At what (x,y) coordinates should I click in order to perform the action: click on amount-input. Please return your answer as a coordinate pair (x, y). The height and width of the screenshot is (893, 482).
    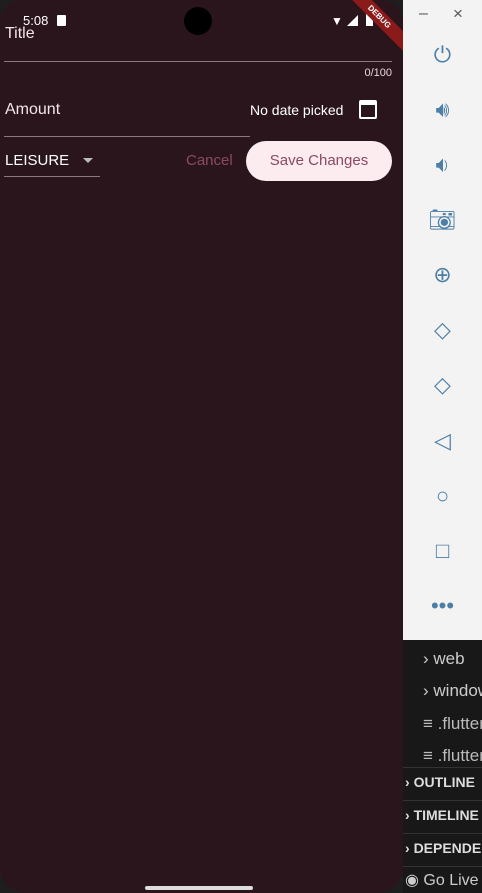
    Looking at the image, I should click on (127, 113).